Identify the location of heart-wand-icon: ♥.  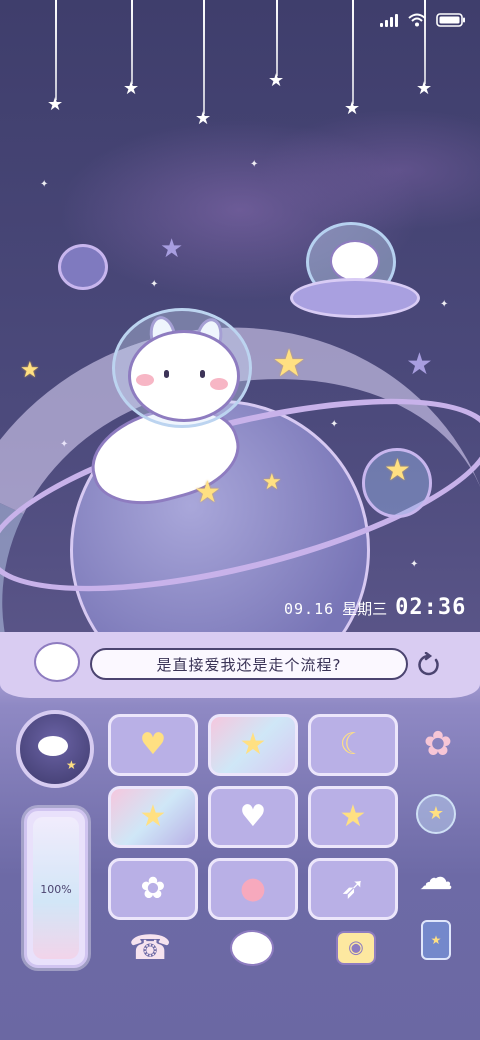
(153, 744).